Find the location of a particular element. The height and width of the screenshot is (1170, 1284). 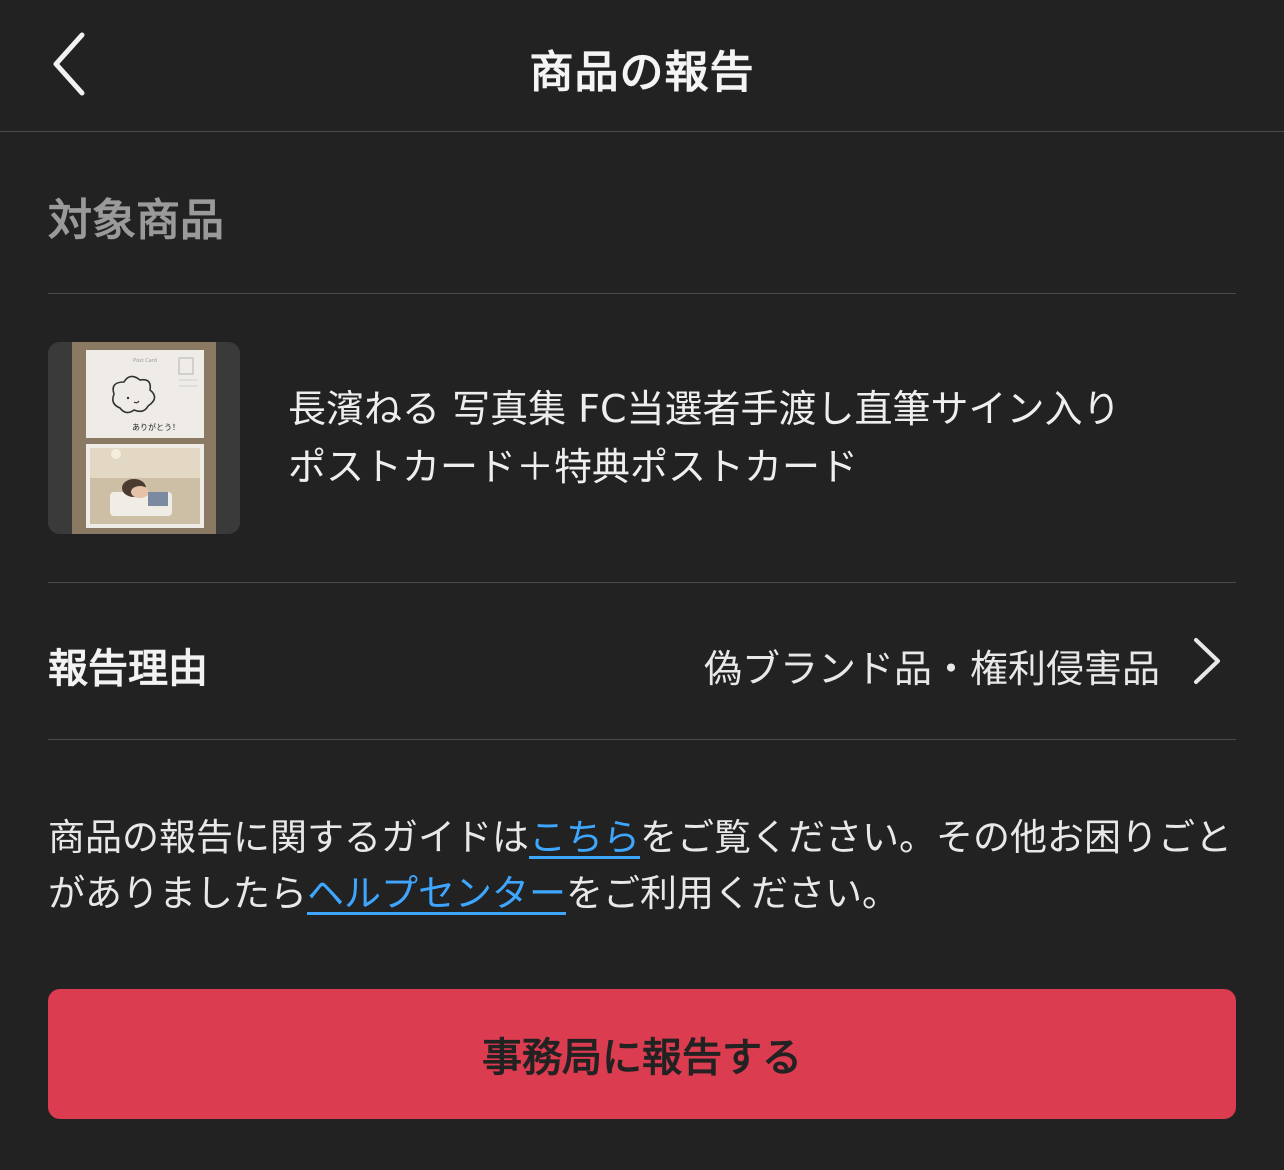

header-bar: 商品の報告 is located at coordinates (642, 66).